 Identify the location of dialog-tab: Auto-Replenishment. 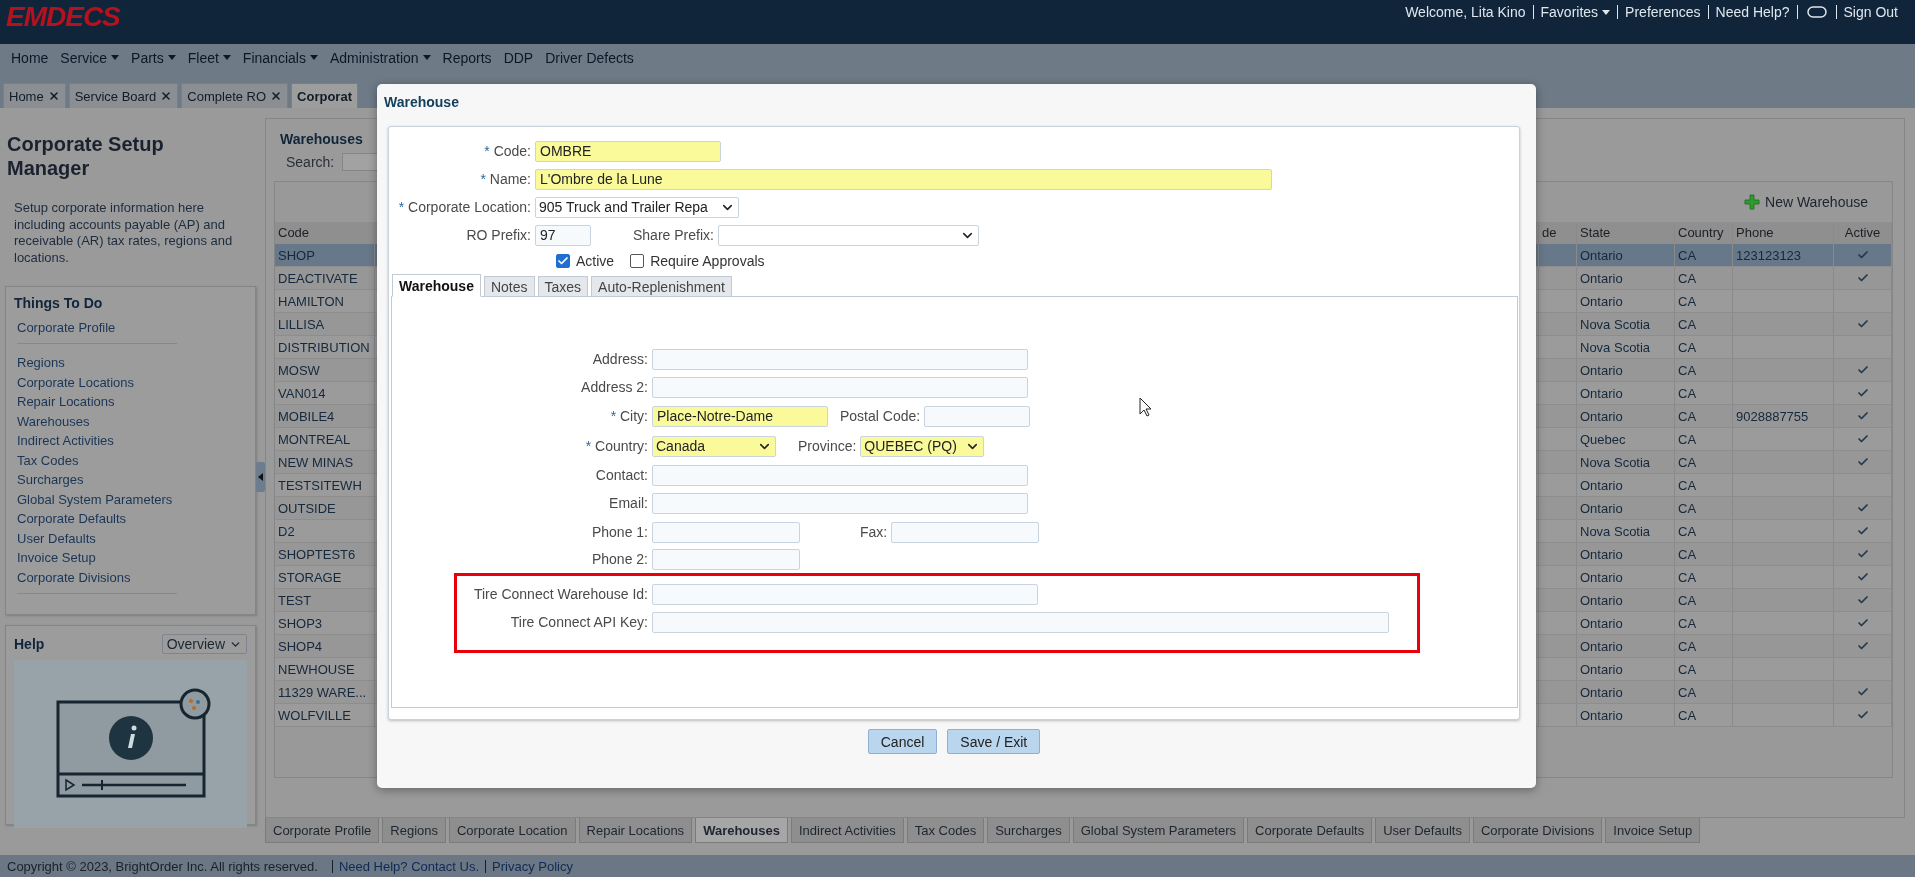
(661, 286).